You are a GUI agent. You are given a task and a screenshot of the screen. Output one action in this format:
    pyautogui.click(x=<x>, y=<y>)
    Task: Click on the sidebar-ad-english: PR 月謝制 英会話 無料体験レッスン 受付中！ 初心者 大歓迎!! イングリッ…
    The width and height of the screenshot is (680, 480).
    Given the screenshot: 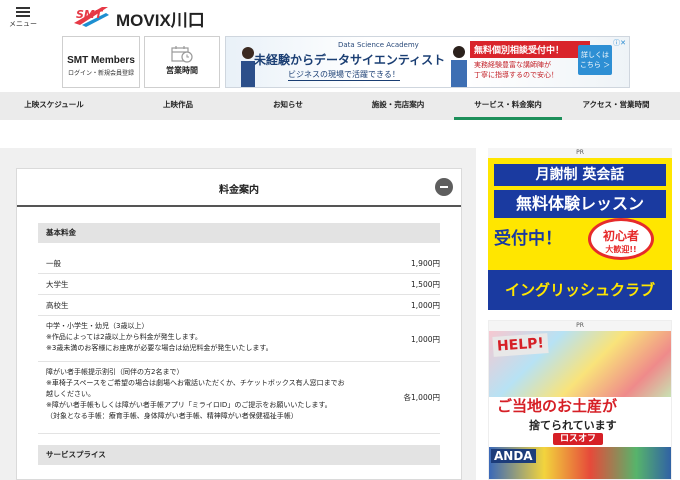 What is the action you would take?
    pyautogui.click(x=580, y=229)
    